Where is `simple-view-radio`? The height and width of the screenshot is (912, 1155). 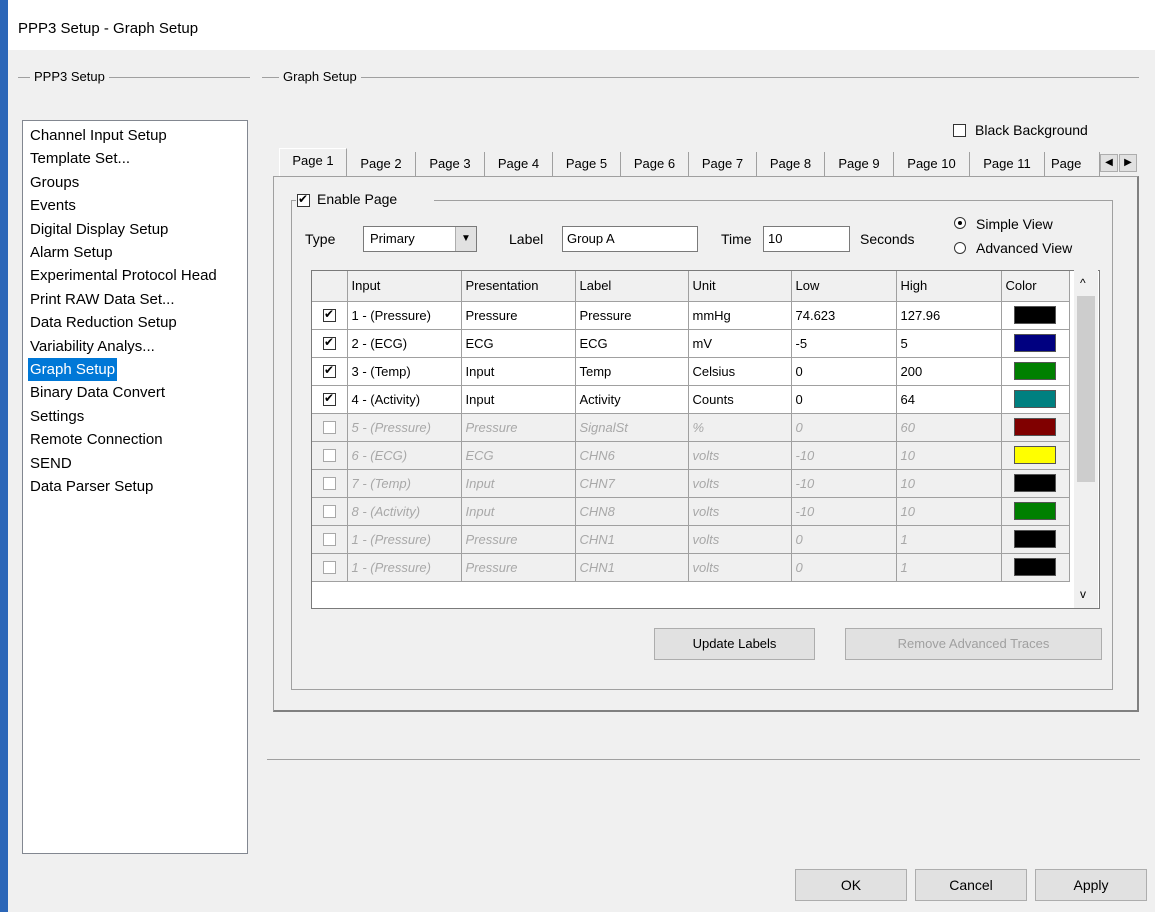 simple-view-radio is located at coordinates (960, 223).